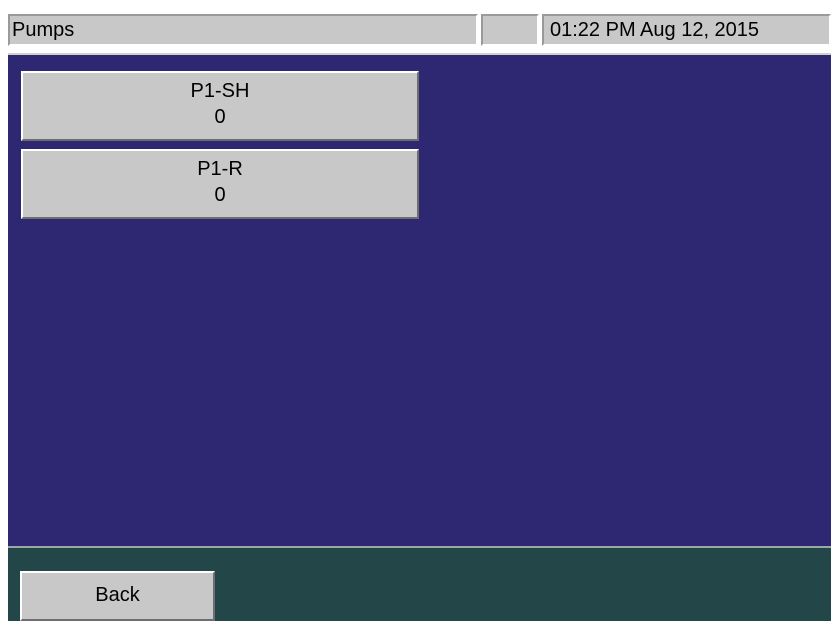 The width and height of the screenshot is (831, 621). What do you see at coordinates (419, 583) in the screenshot?
I see `footer-bar: Back` at bounding box center [419, 583].